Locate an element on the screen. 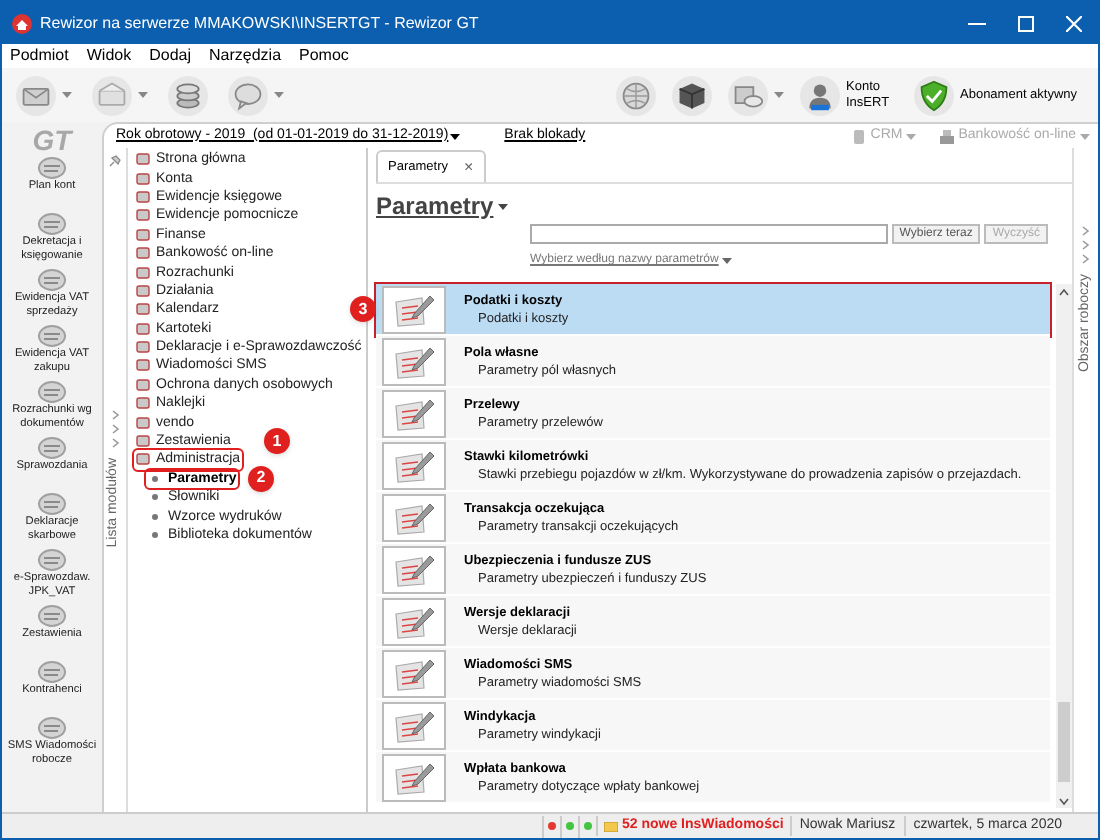 This screenshot has height=840, width=1100. window-title: Rewizor na serwerze MMAKOWSKI\INSERTGT - Rewizor GT is located at coordinates (259, 23).